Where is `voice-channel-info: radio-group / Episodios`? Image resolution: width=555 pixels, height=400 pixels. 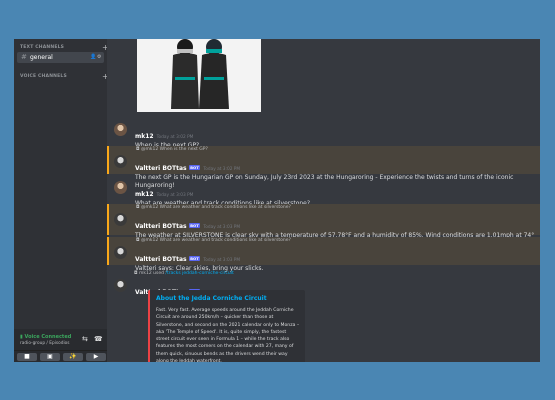 voice-channel-info: radio-group / Episodios is located at coordinates (45, 343).